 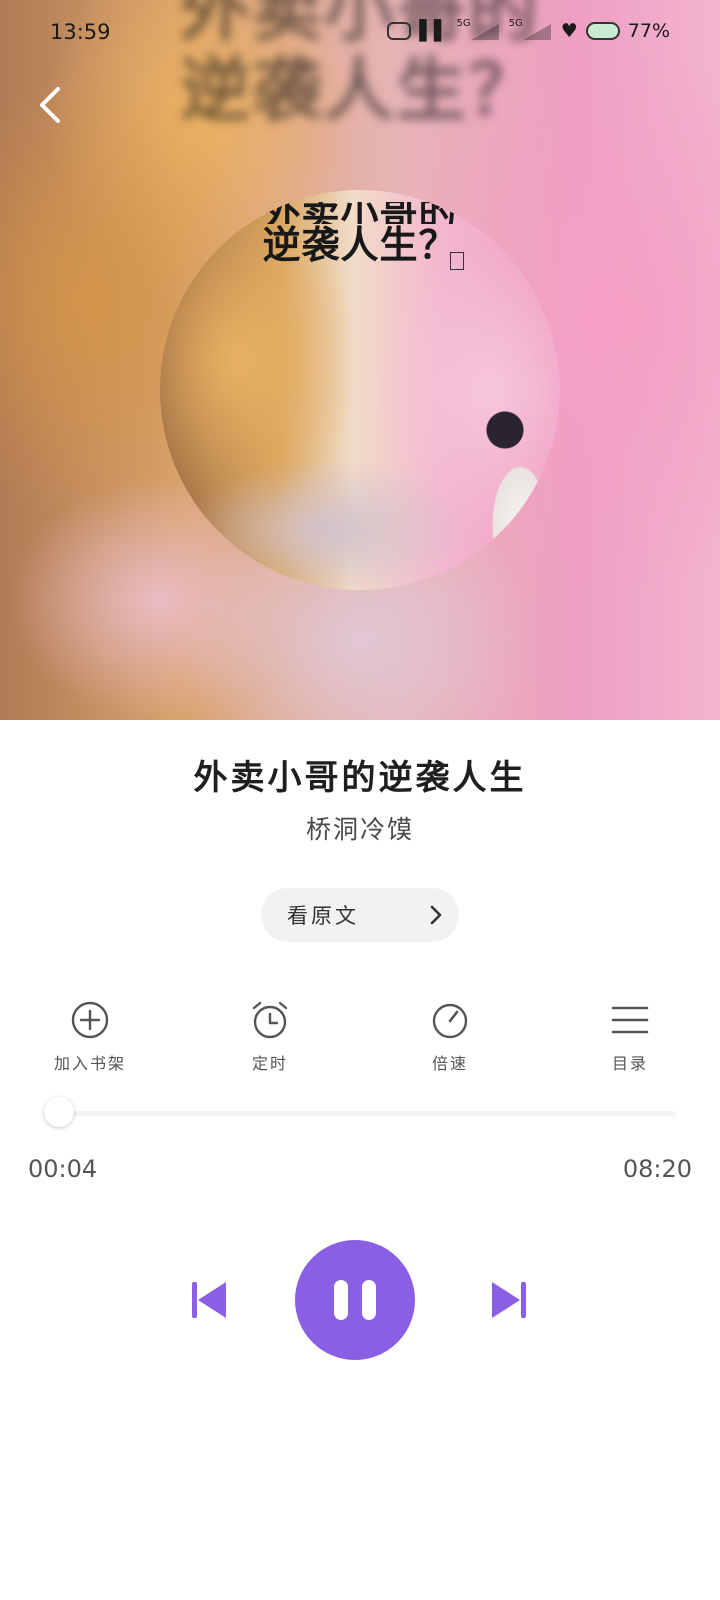 I want to click on battery-icon, so click(x=602, y=31).